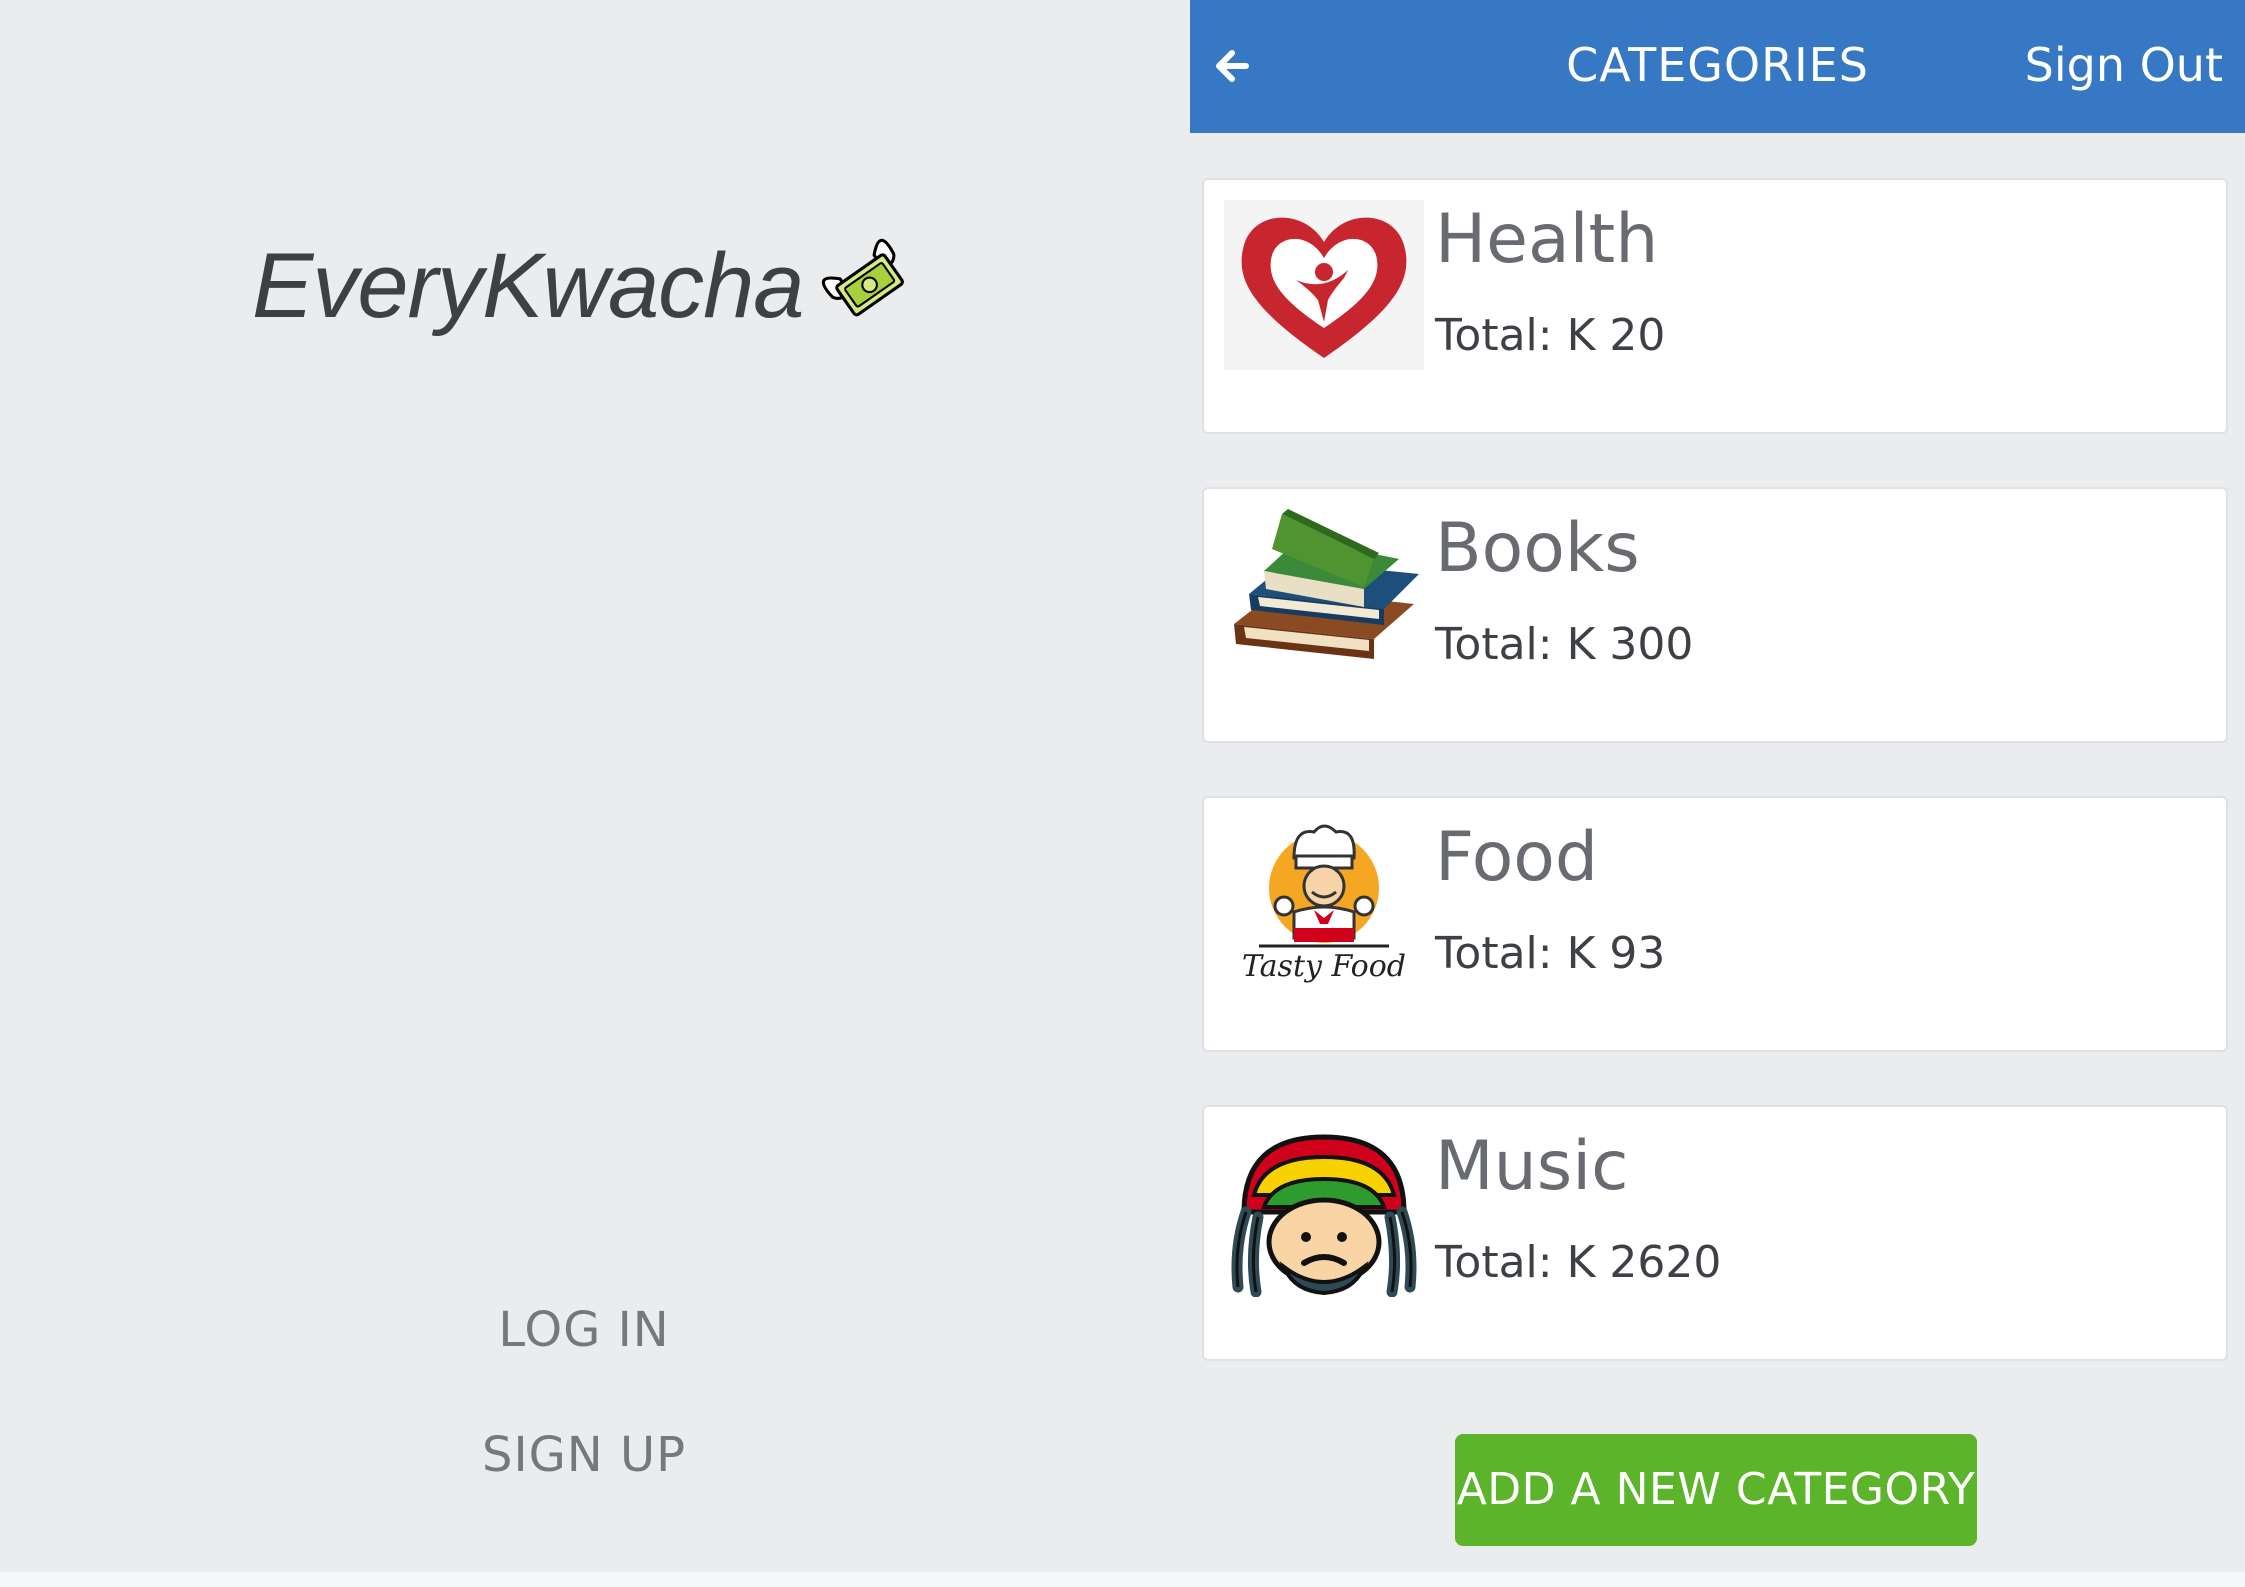 This screenshot has width=2245, height=1587. I want to click on money-wings-icon, so click(863, 277).